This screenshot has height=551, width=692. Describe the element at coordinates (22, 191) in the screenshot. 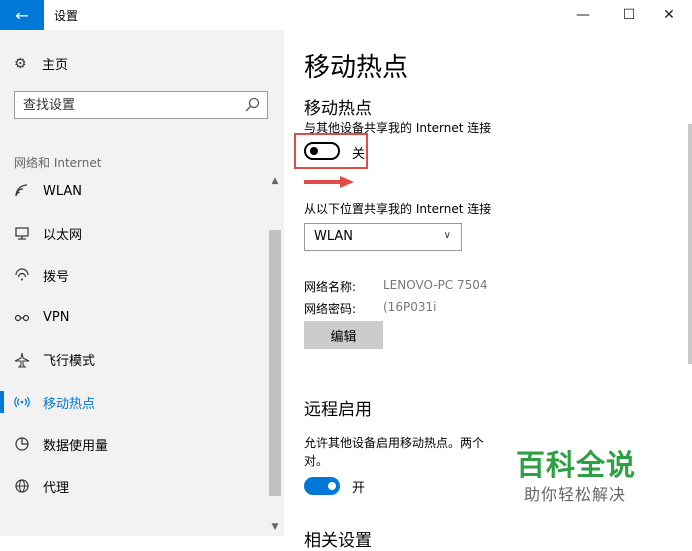

I see `wifi-icon` at that location.